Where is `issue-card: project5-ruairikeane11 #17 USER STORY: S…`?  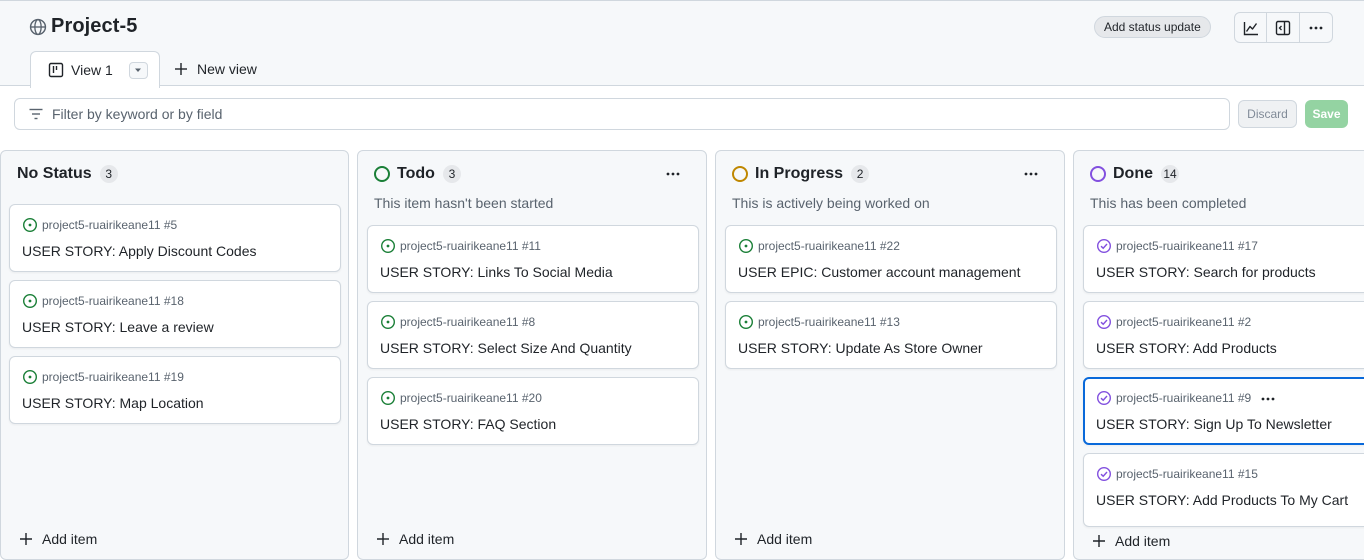
issue-card: project5-ruairikeane11 #17 USER STORY: S… is located at coordinates (1223, 259).